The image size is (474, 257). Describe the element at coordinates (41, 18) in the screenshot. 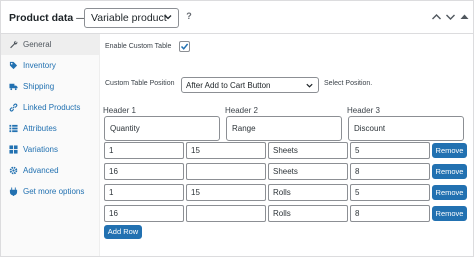

I see `panel-title-text: Product data` at that location.